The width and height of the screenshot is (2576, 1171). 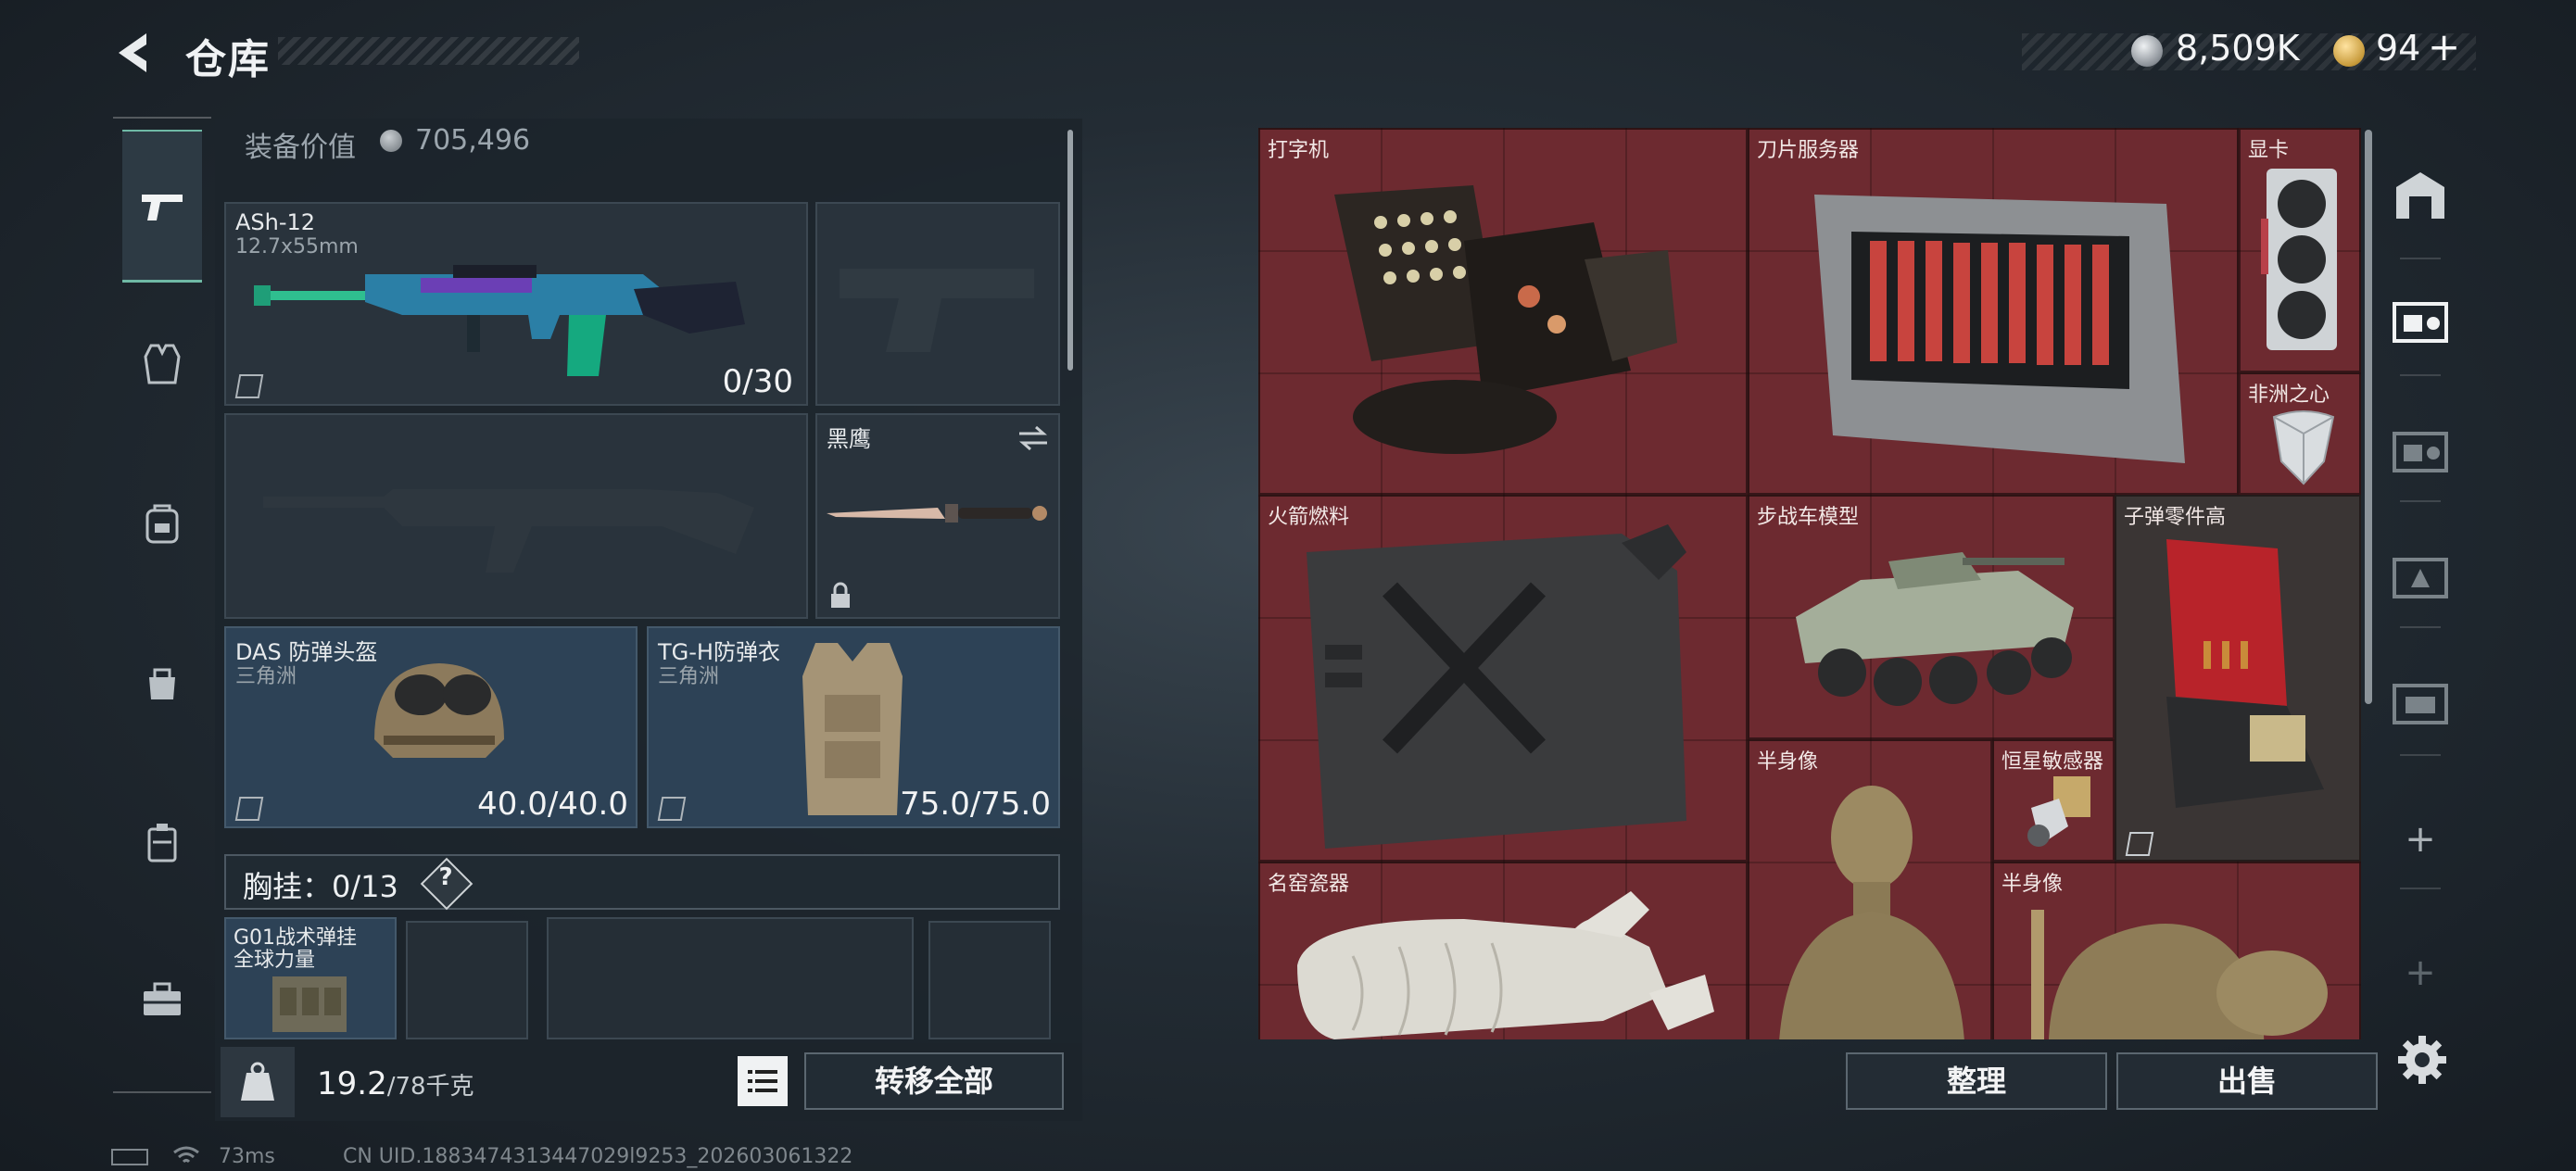 I want to click on server-icon, so click(x=2000, y=329).